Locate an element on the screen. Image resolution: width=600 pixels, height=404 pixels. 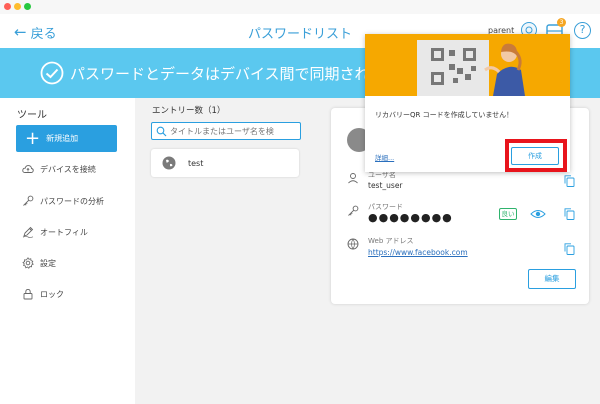
sidebar-item-label: パスワードの分析 is located at coordinates (72, 201).